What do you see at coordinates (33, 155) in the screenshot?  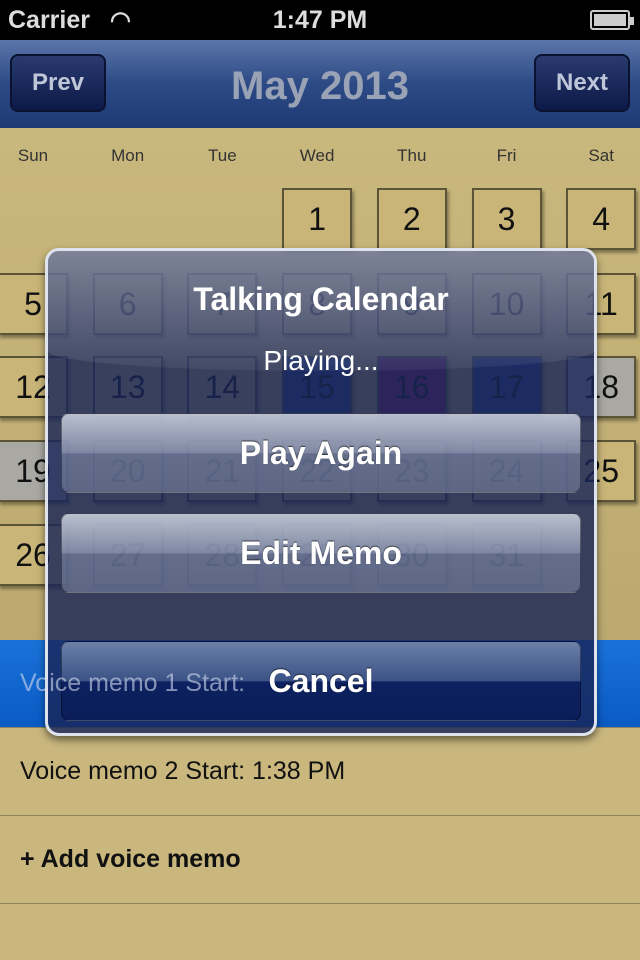 I see `weekday-label: Sun` at bounding box center [33, 155].